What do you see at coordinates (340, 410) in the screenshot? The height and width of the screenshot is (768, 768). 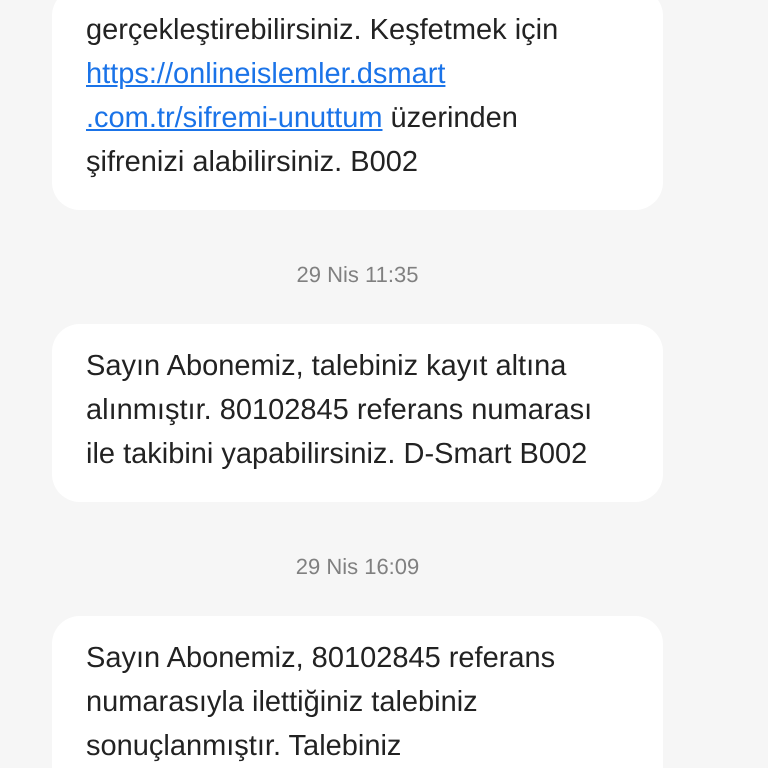 I see `message-text: Sayın Abonemiz, talebiniz kayıt altına alınmıştır. 80102845 referans numarası ile takibini yapabilirsiniz. D-Smart B002` at bounding box center [340, 410].